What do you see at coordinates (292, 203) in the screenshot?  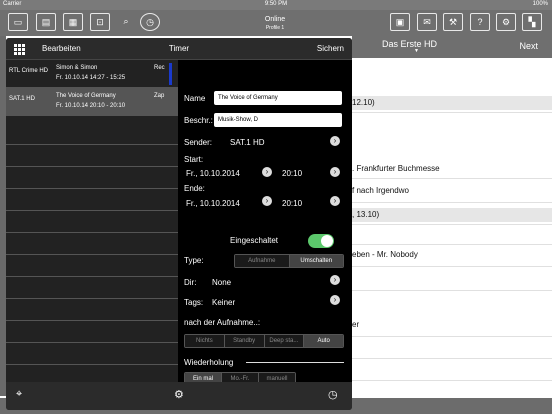 I see `end-time: 20:10` at bounding box center [292, 203].